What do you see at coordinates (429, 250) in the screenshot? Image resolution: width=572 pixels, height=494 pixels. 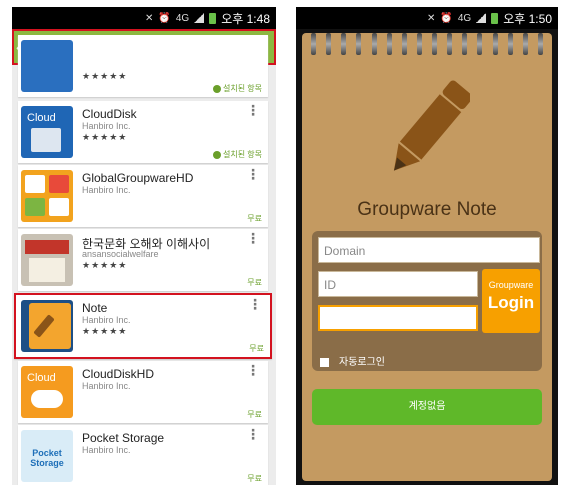 I see `domain-field: Domain` at bounding box center [429, 250].